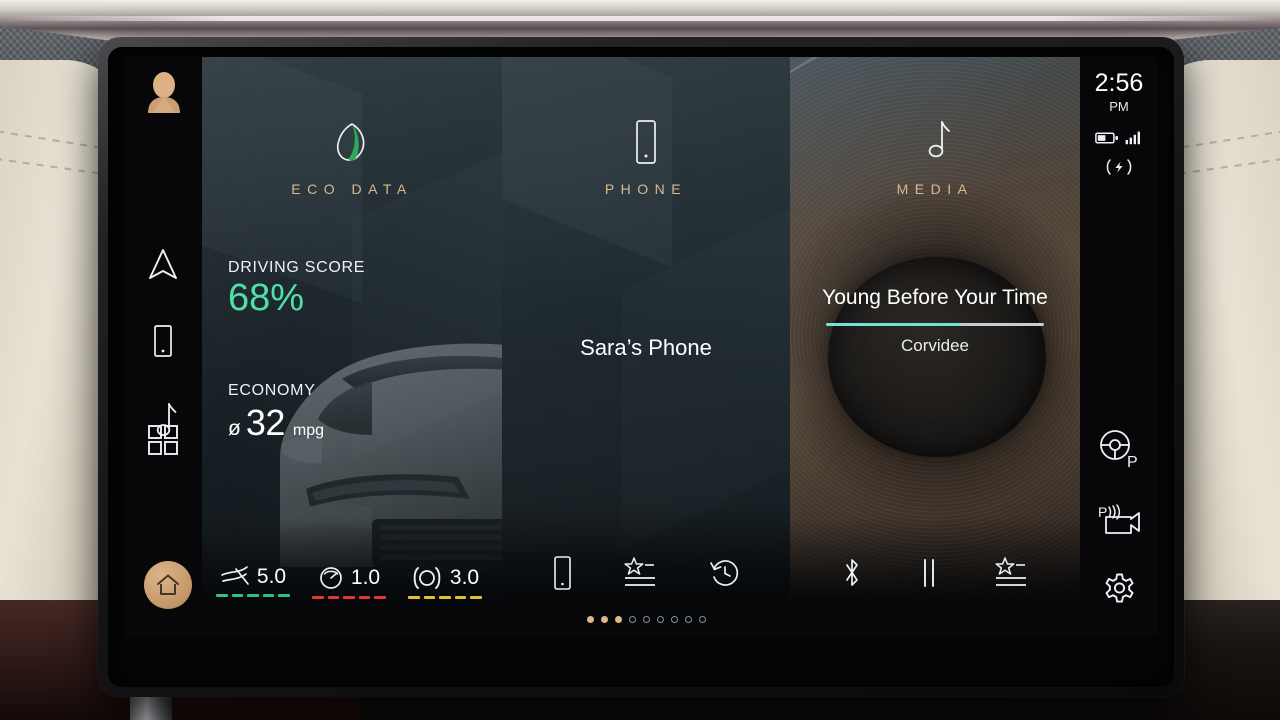  What do you see at coordinates (308, 430) in the screenshot?
I see `economy-unit: mpg` at bounding box center [308, 430].